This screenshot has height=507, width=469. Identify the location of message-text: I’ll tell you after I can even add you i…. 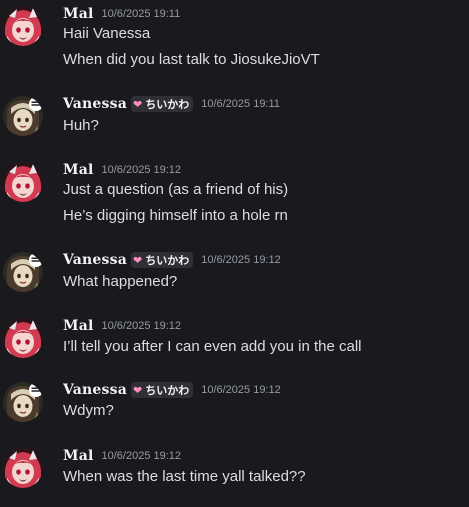
(212, 346).